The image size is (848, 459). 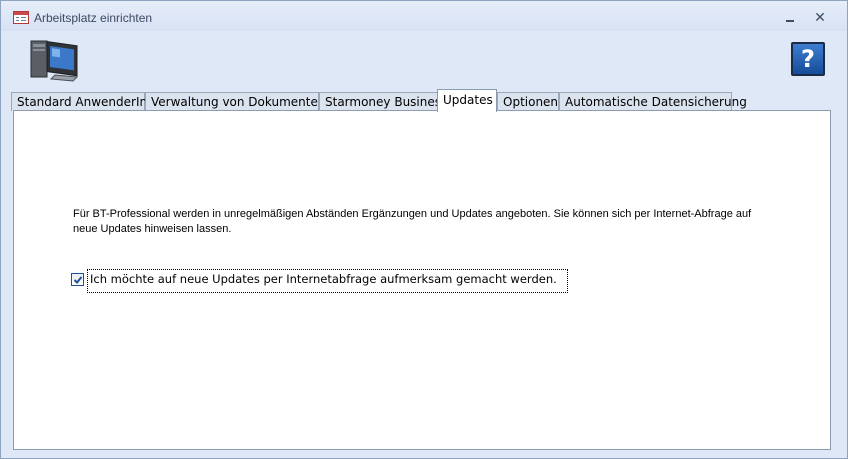 What do you see at coordinates (93, 18) in the screenshot?
I see `window-title: Arbeitsplatz einrichten` at bounding box center [93, 18].